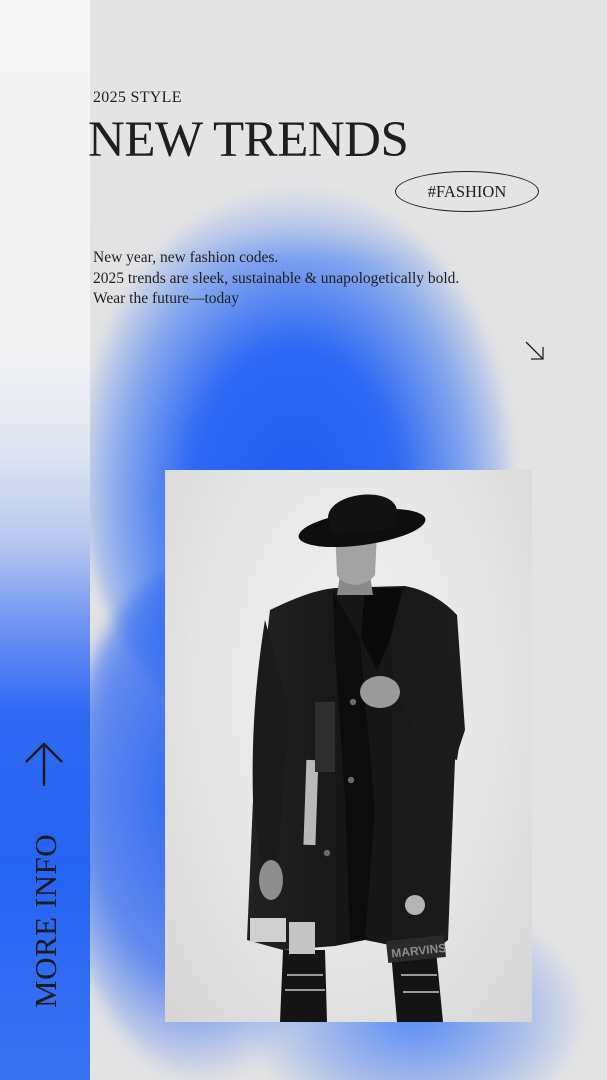  Describe the element at coordinates (248, 140) in the screenshot. I see `page-title: NEW TRENDS` at that location.